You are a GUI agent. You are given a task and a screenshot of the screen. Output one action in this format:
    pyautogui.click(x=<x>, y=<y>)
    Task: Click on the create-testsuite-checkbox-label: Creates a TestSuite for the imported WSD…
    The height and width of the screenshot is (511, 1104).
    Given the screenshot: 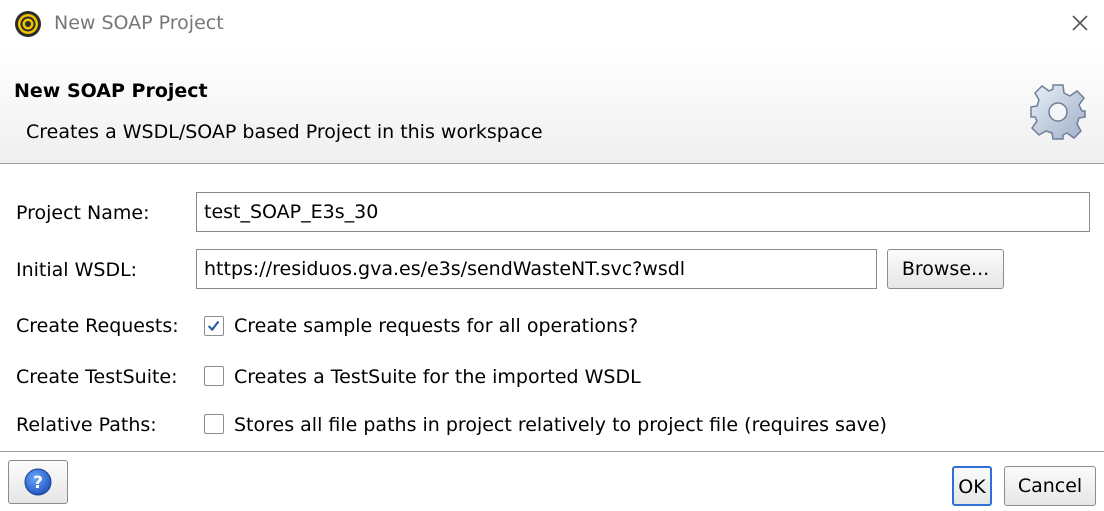 What is the action you would take?
    pyautogui.click(x=437, y=377)
    